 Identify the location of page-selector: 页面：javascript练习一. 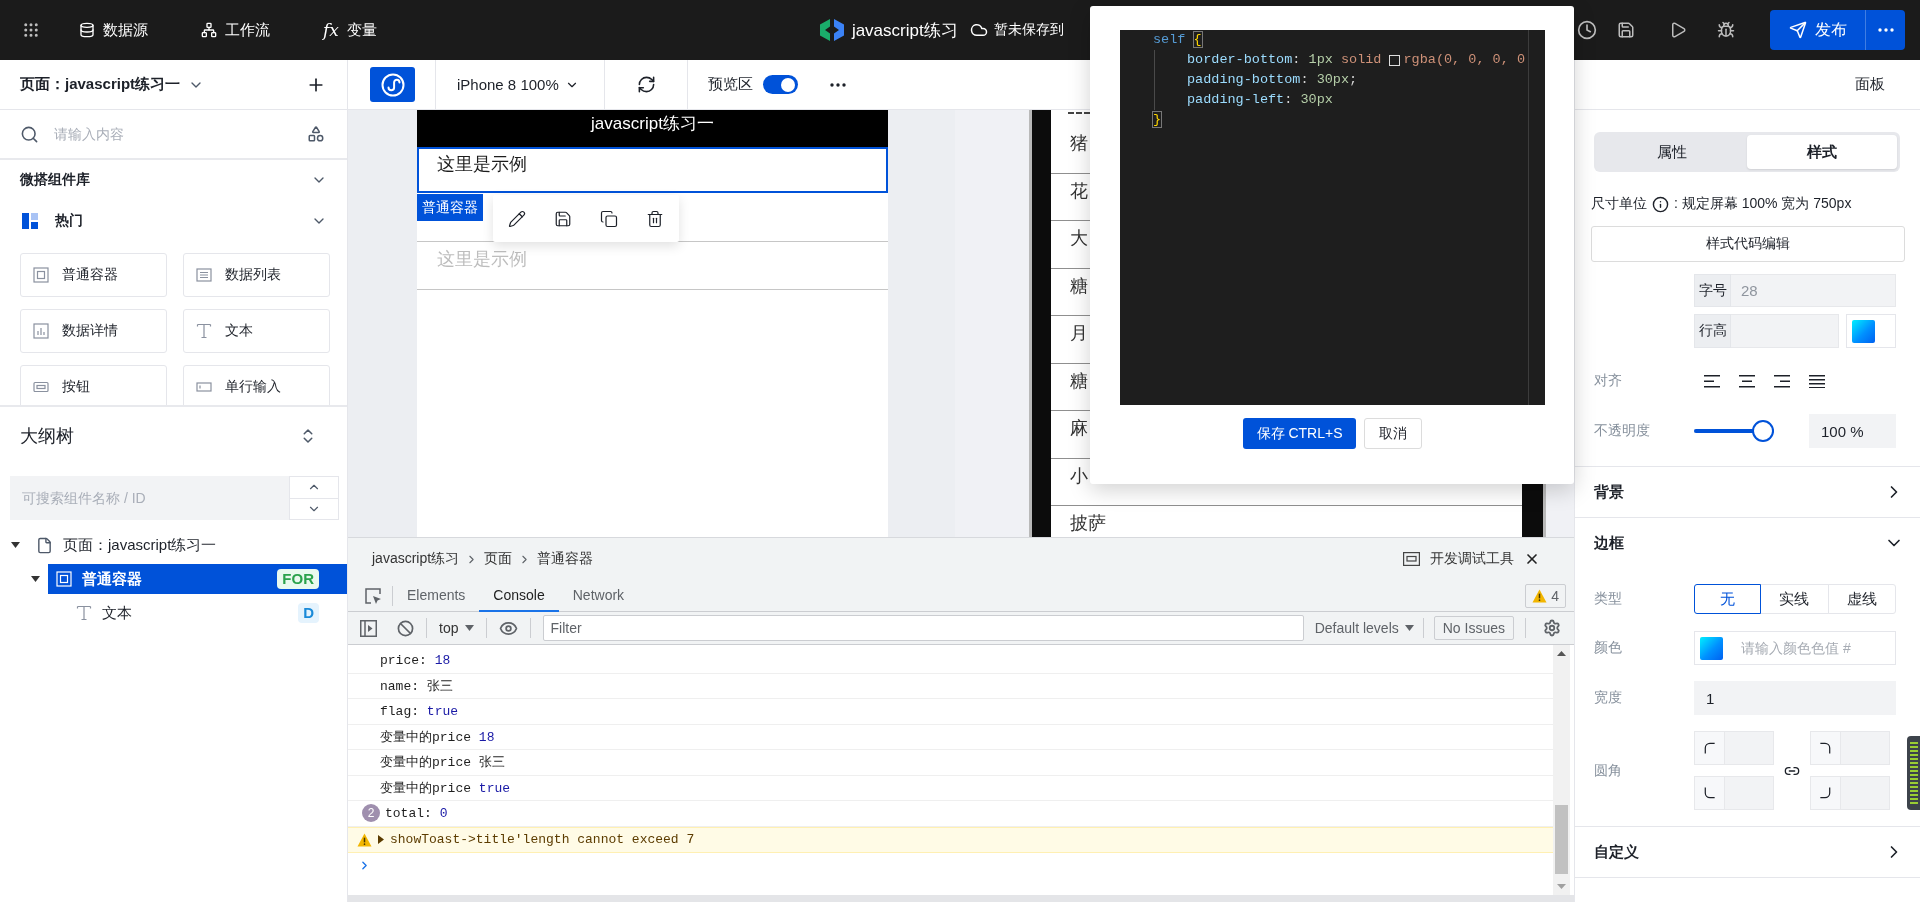
(112, 84).